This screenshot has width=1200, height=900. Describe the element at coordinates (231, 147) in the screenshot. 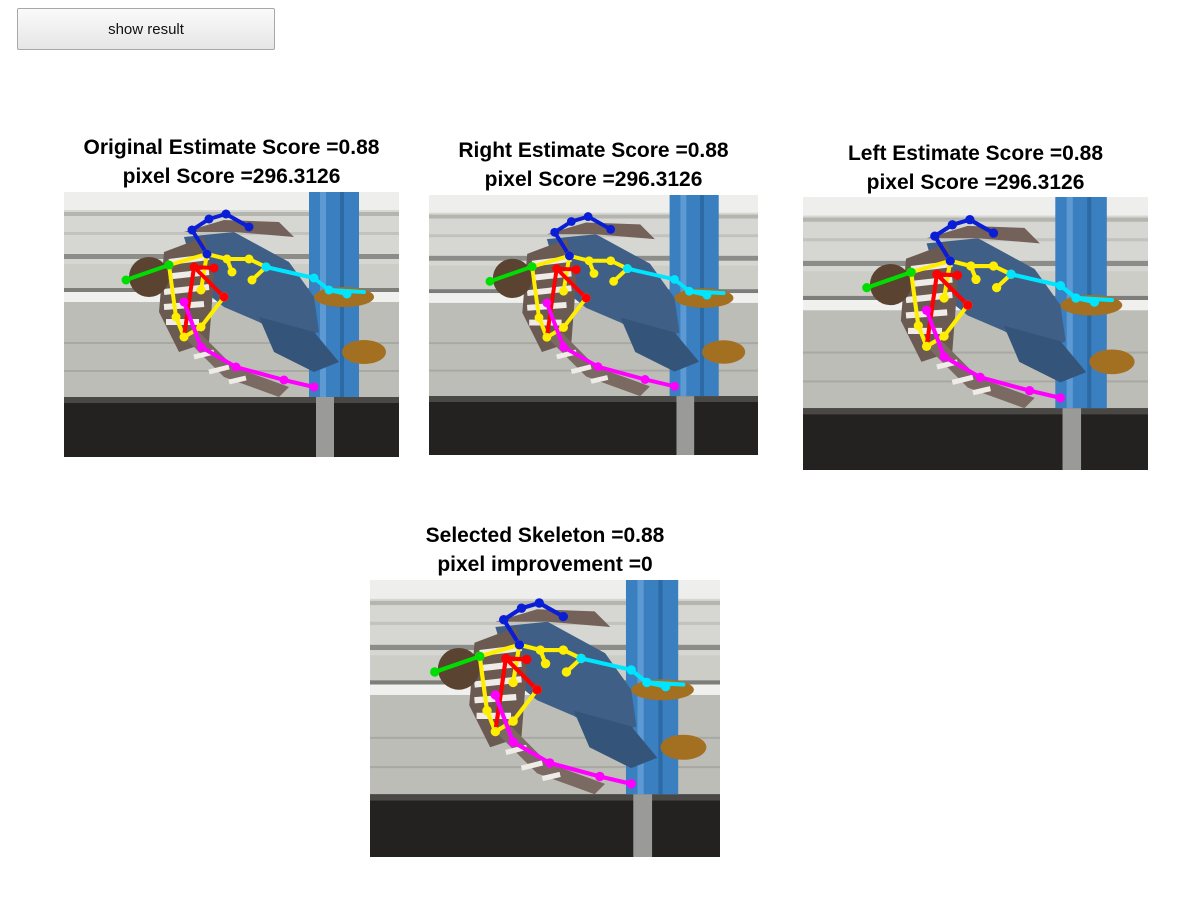

I see `original-score-line: Original Estimate Score =0.88` at that location.